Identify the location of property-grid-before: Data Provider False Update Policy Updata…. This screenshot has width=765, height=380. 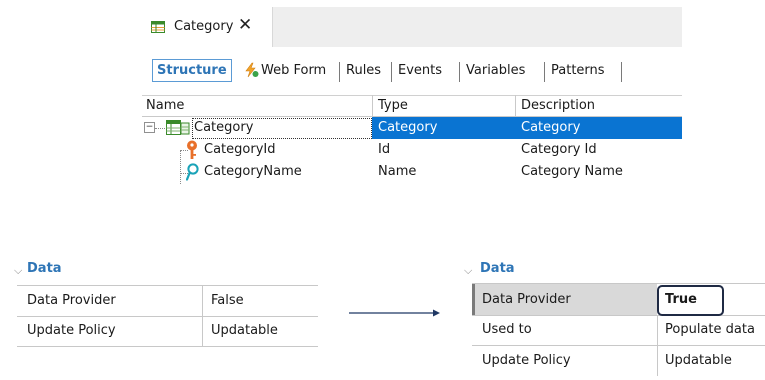
(167, 316).